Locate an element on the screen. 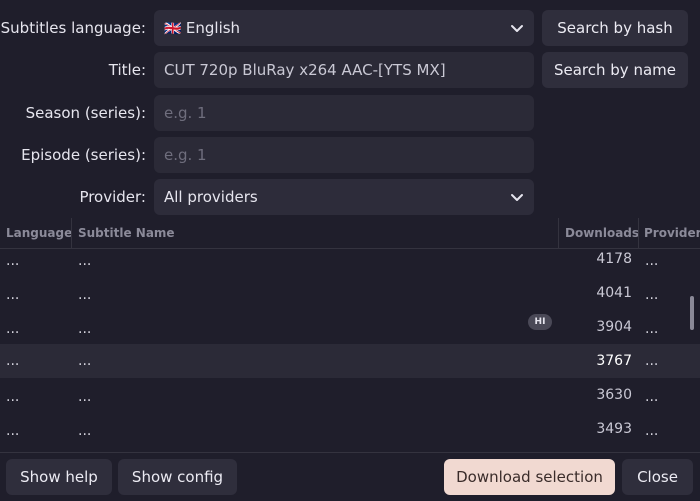 This screenshot has height=501, width=700. table-scrollbar is located at coordinates (692, 313).